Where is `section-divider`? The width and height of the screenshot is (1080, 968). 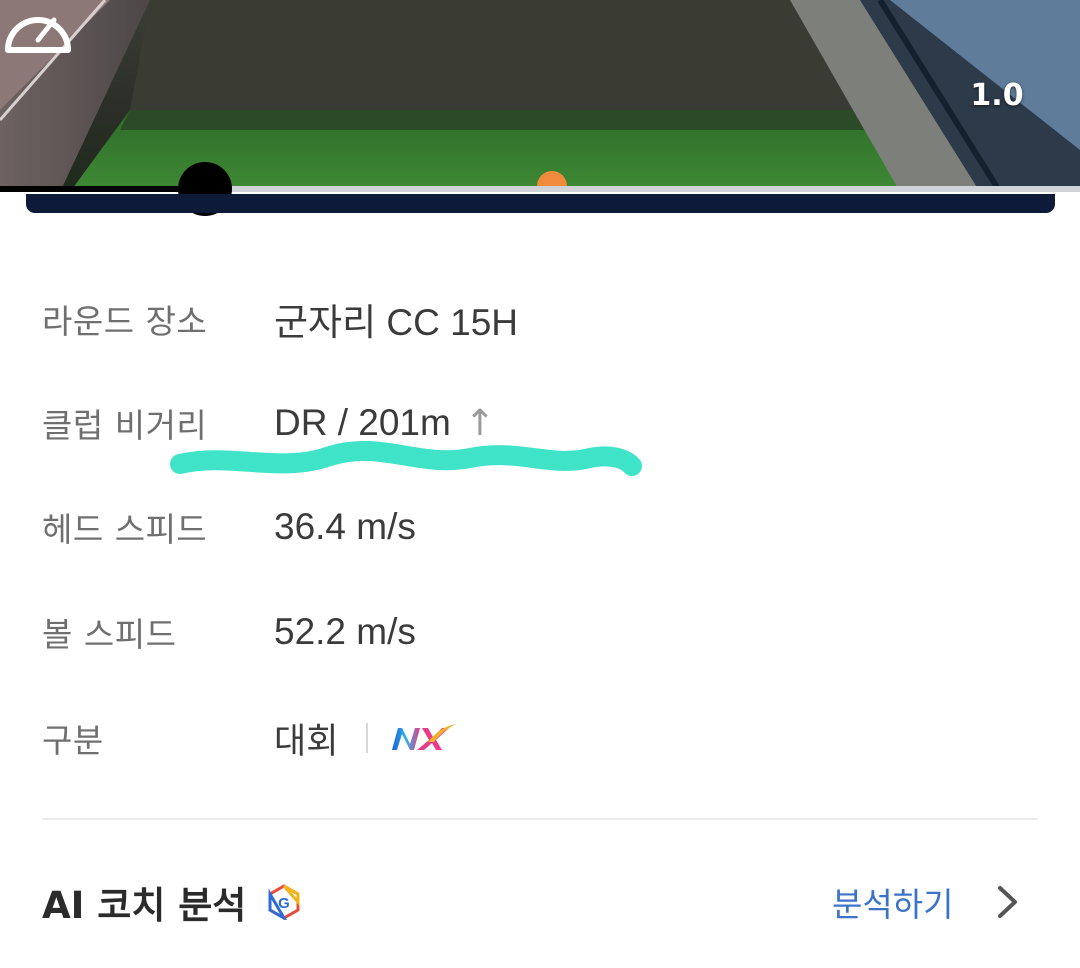 section-divider is located at coordinates (540, 819).